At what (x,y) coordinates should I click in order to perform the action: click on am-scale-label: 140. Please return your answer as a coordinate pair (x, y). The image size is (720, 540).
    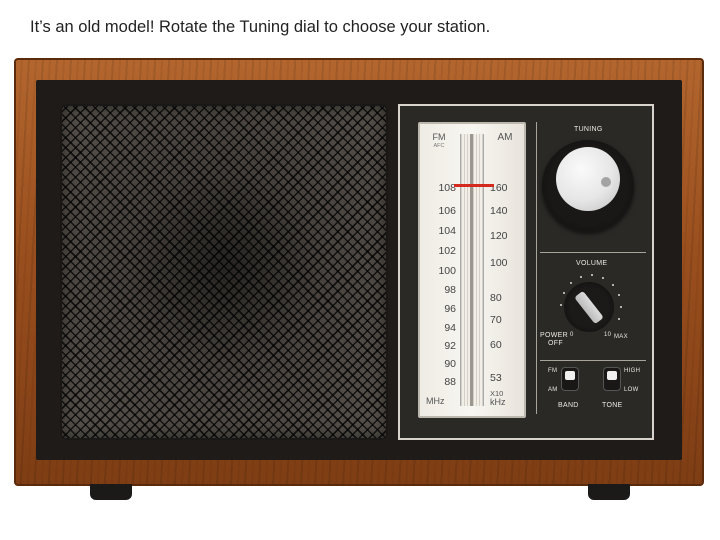
    Looking at the image, I should click on (499, 211).